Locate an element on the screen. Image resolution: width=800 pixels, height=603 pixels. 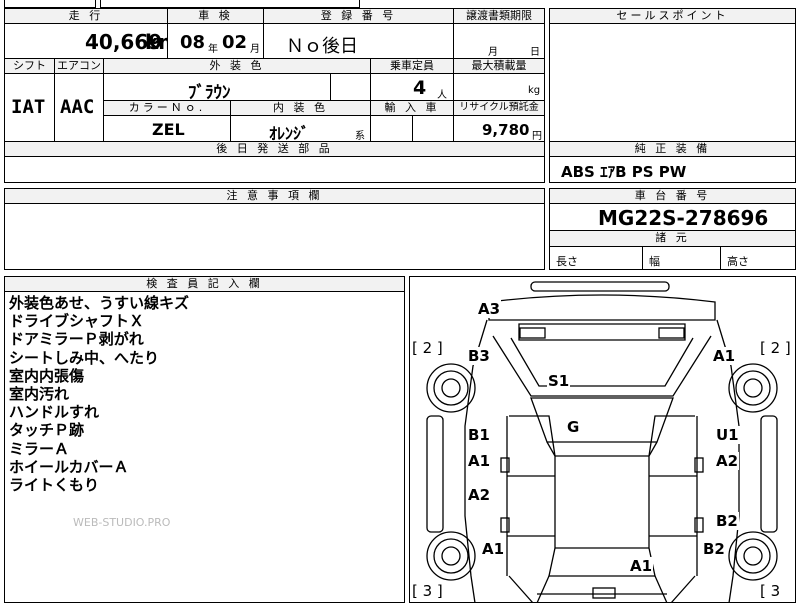
sales-point-header: セールスポイント is located at coordinates (672, 16).